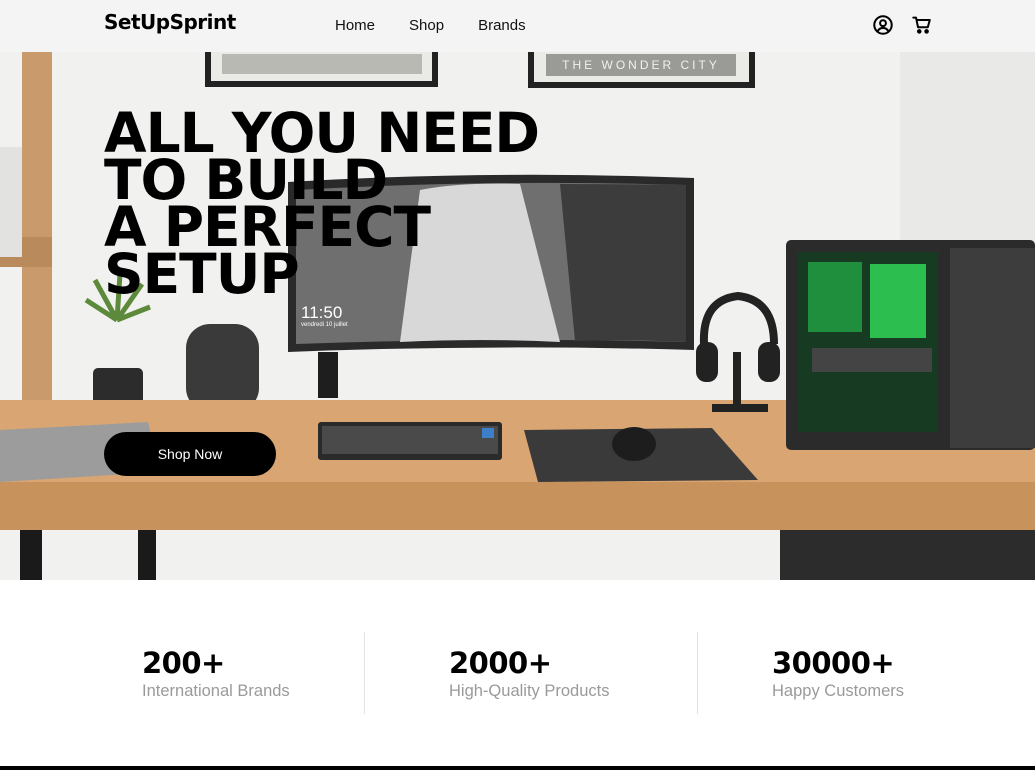 The image size is (1035, 770). Describe the element at coordinates (324, 325) in the screenshot. I see `monitor-date: vendredi 10 juillet` at that location.